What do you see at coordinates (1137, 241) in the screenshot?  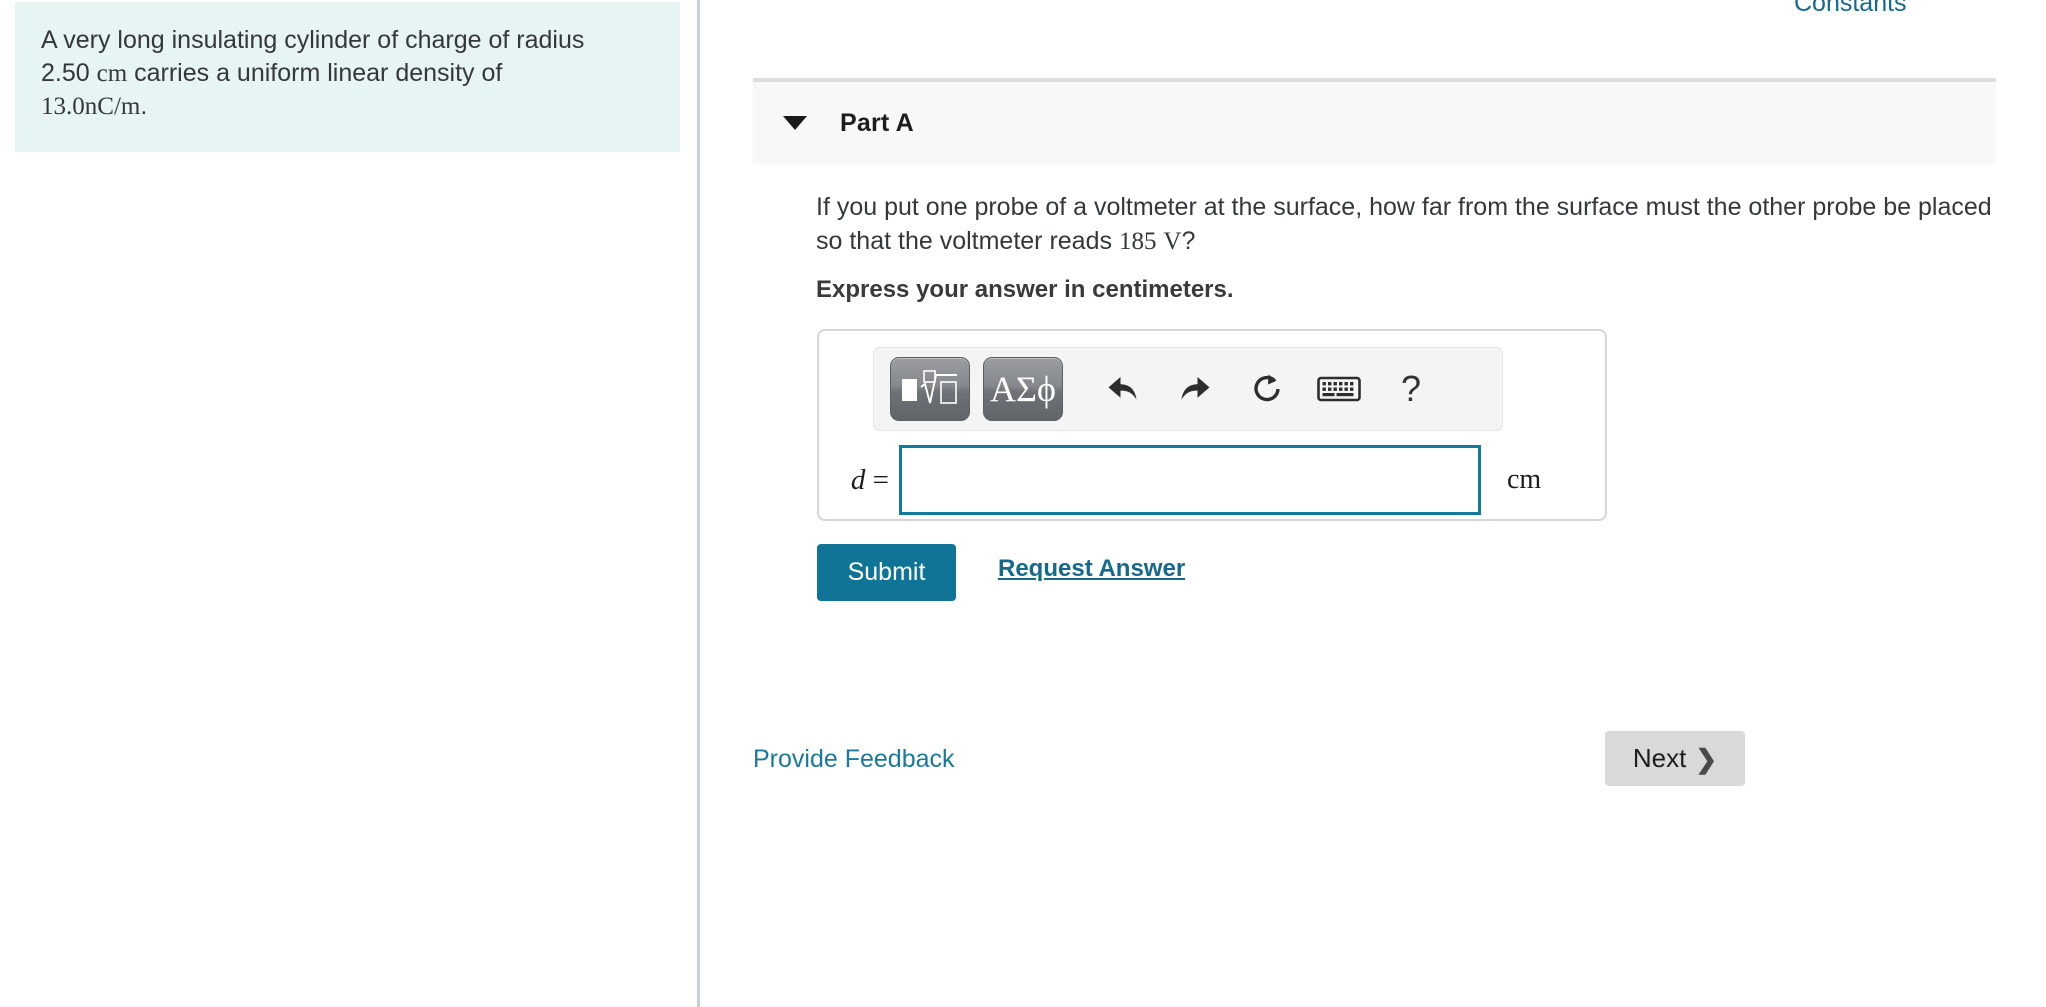 I see `question-value: 185` at bounding box center [1137, 241].